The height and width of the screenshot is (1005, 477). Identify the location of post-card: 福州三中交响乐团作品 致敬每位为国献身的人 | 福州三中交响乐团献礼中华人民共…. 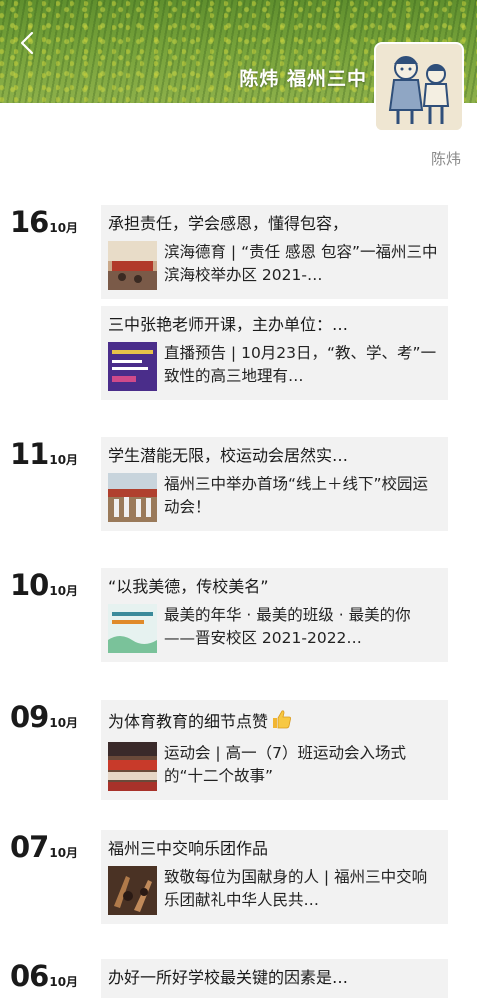
(274, 877).